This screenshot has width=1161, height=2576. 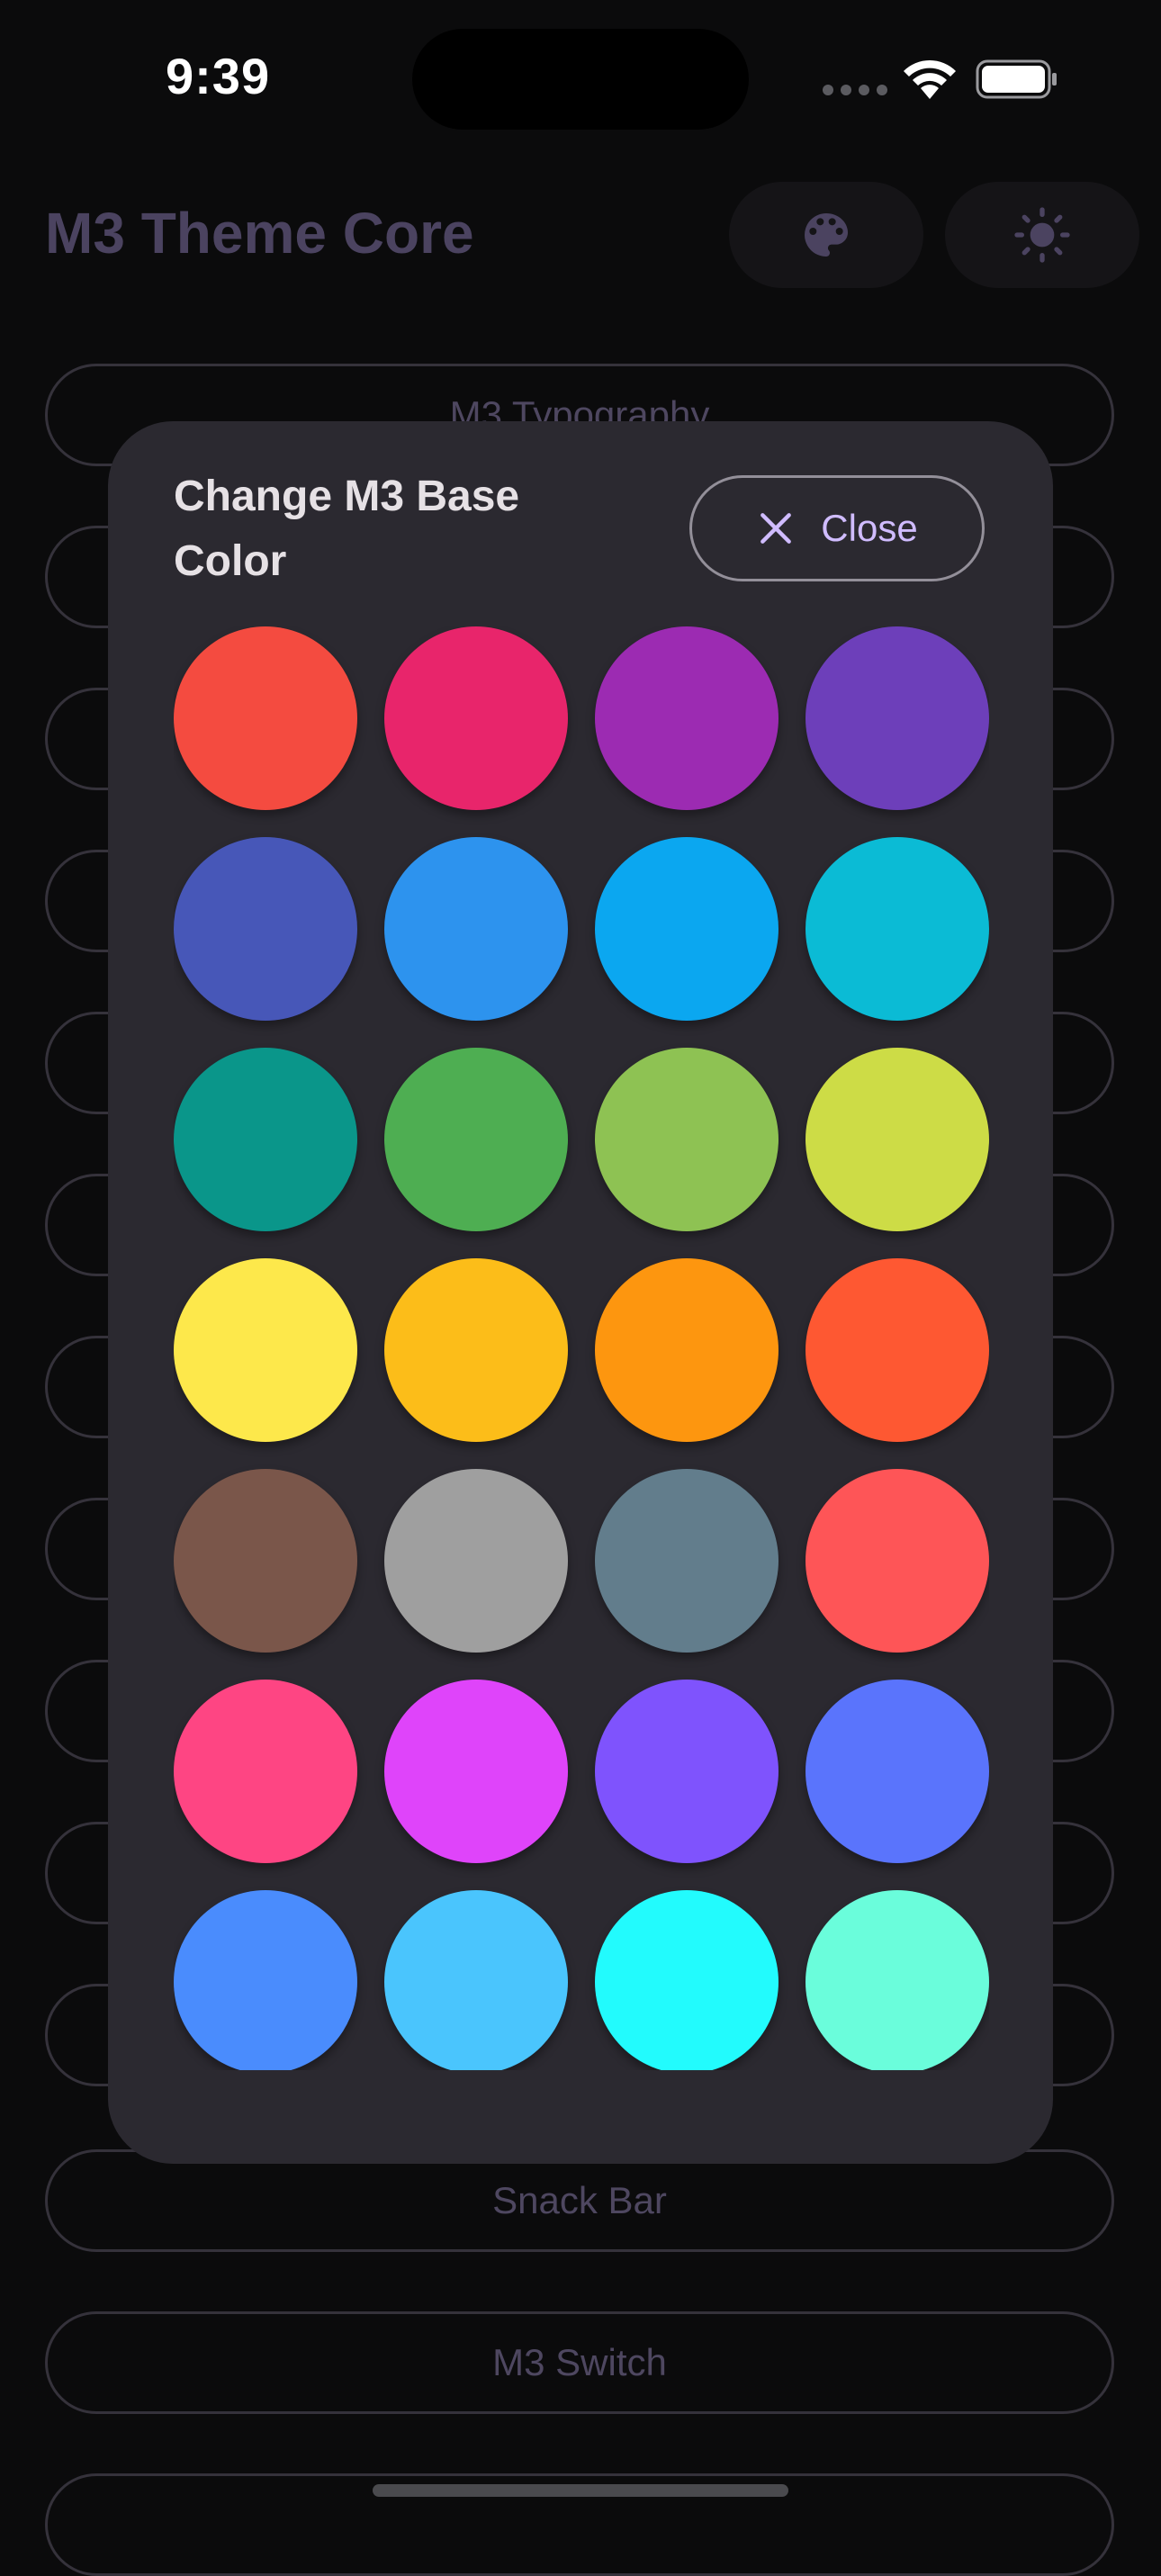 I want to click on close-icon, so click(x=776, y=528).